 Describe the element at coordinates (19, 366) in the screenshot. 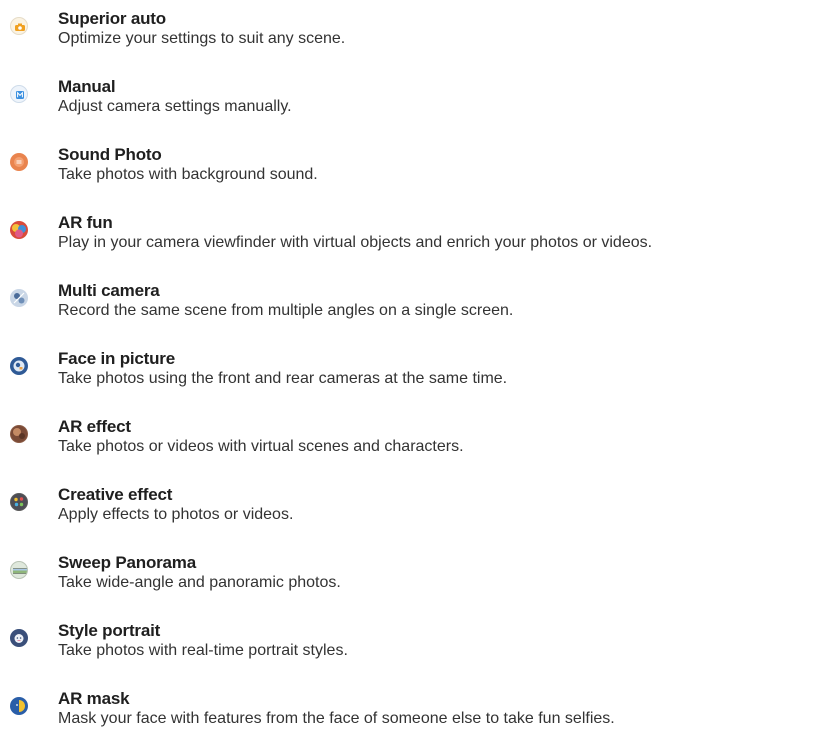

I see `face-in-picture-icon` at that location.